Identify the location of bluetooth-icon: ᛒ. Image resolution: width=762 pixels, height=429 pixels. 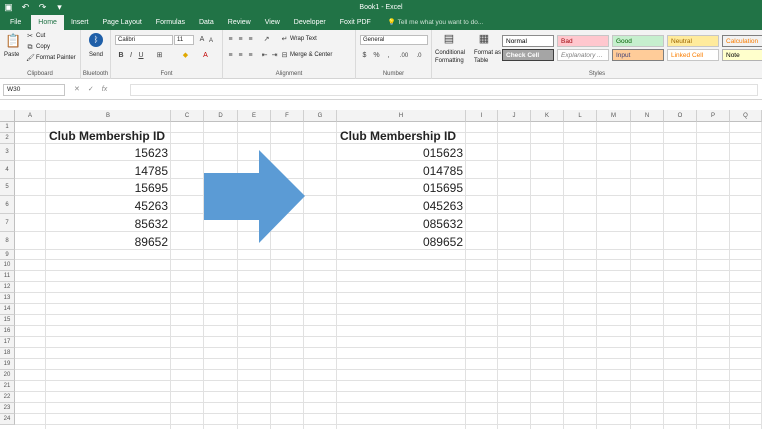
(96, 40).